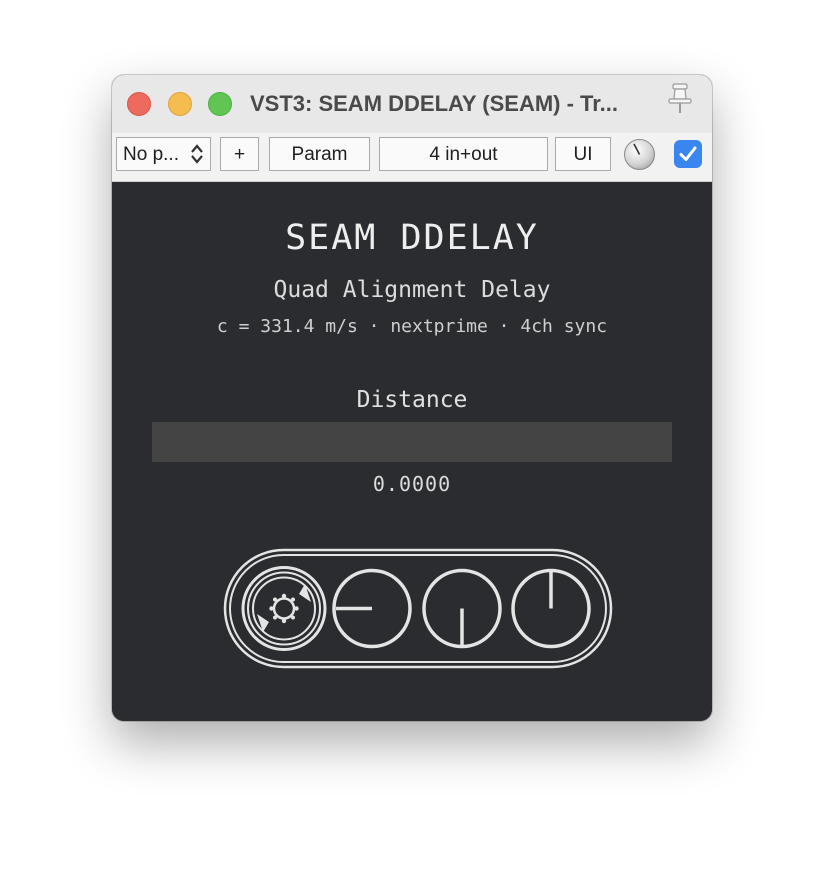 This screenshot has width=824, height=870. I want to click on toolbar: No p... + Param 4 in+out UI, so click(412, 157).